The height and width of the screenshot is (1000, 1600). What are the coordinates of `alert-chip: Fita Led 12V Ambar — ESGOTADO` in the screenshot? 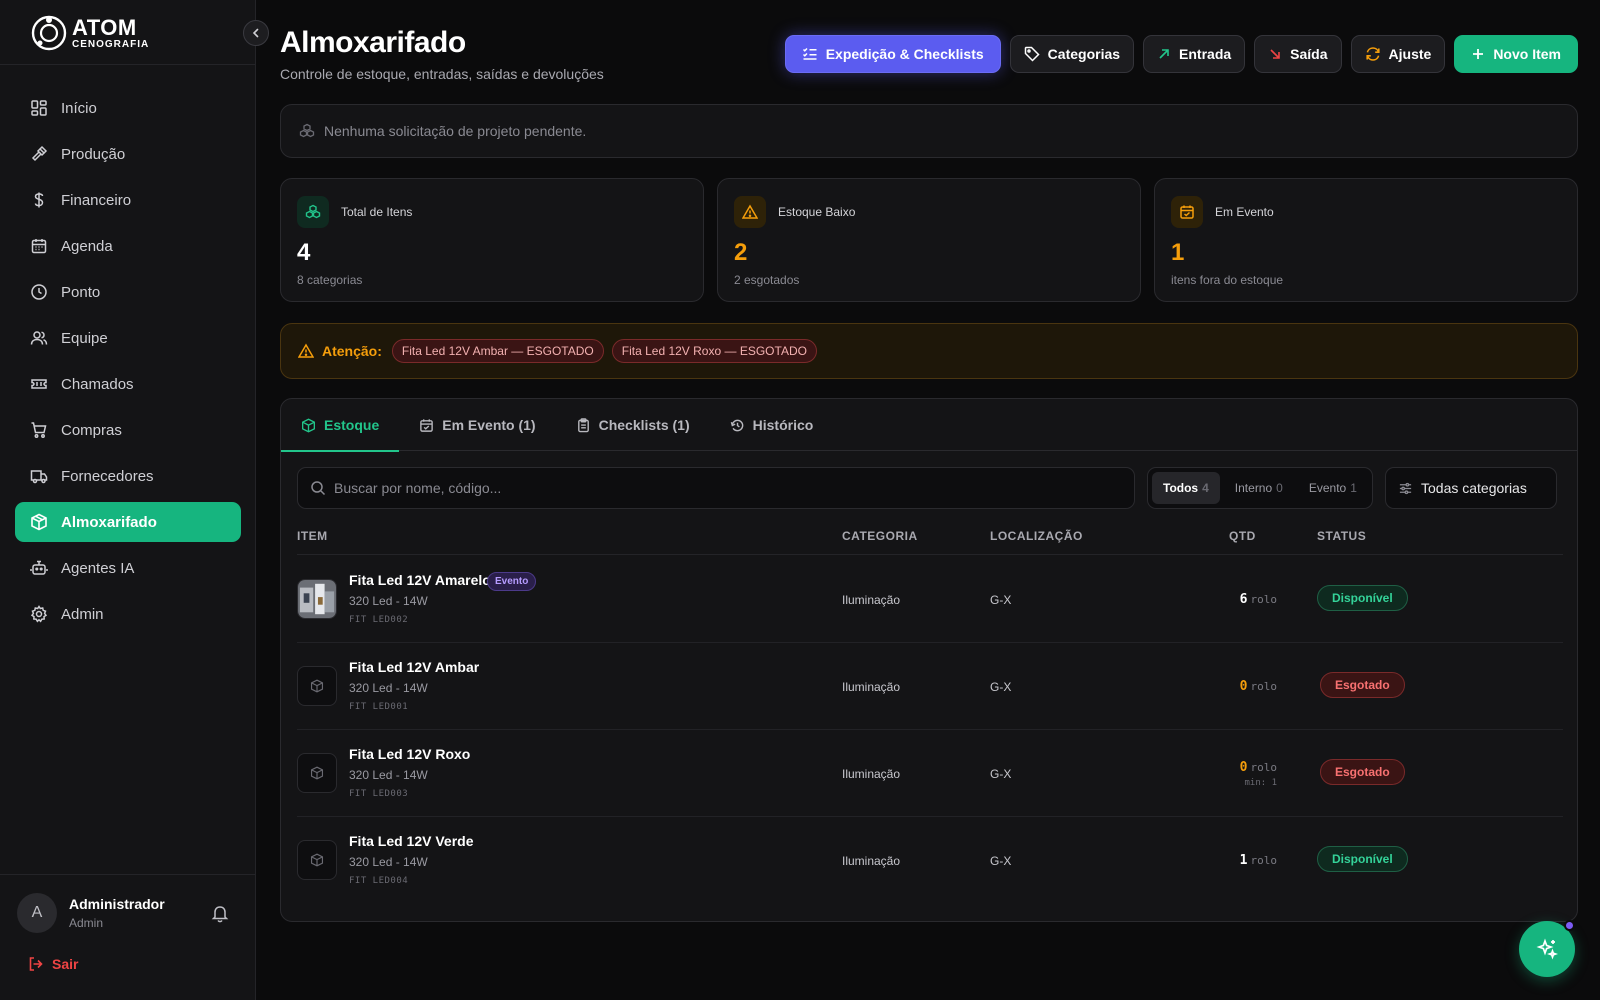 It's located at (497, 351).